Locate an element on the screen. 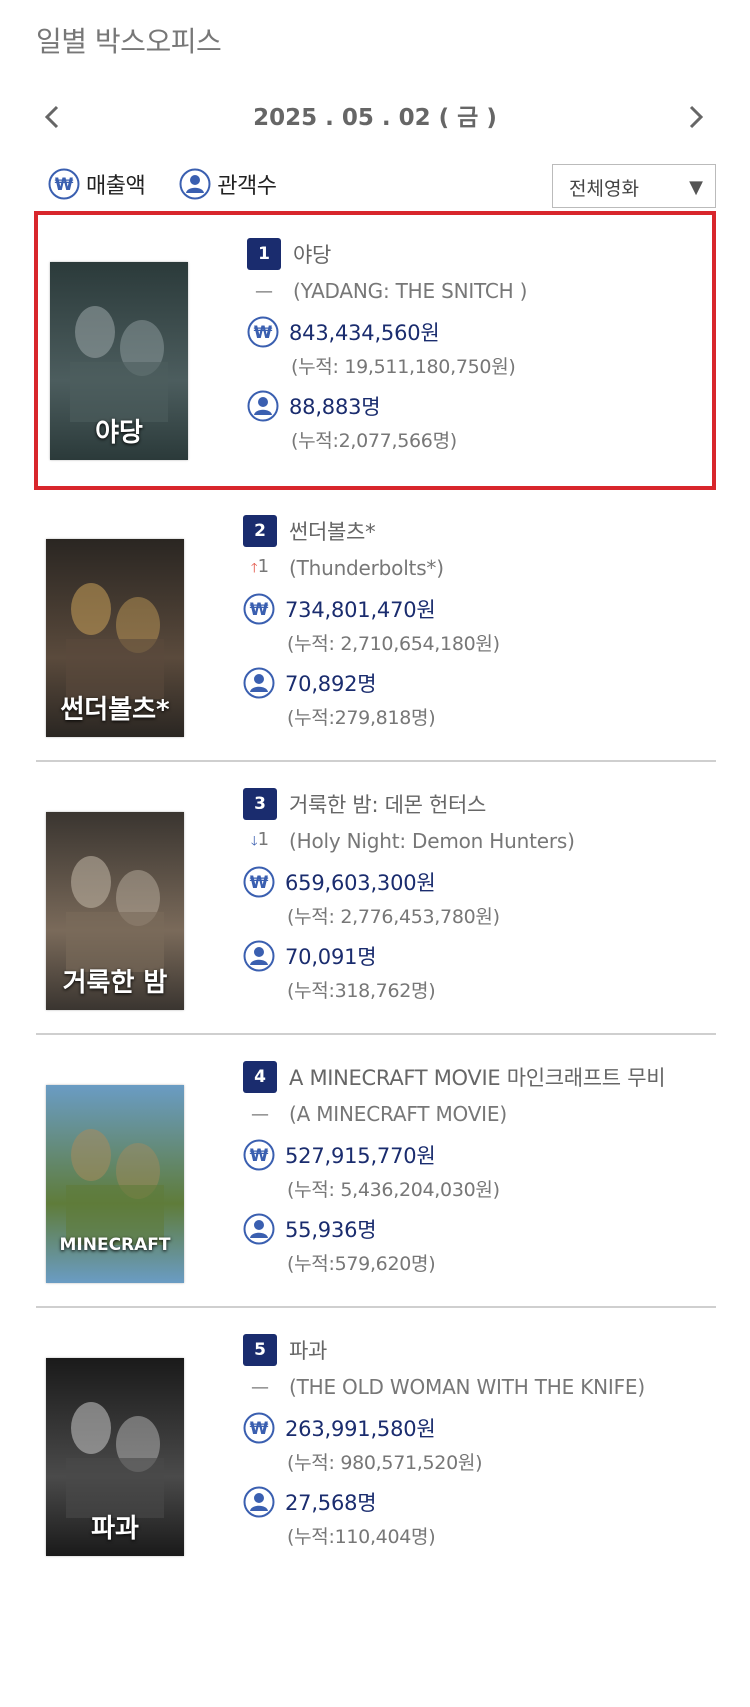  rank-row: 4 A MINECRAFT MOVIE 마인크래프트 무비 is located at coordinates (473, 1077).